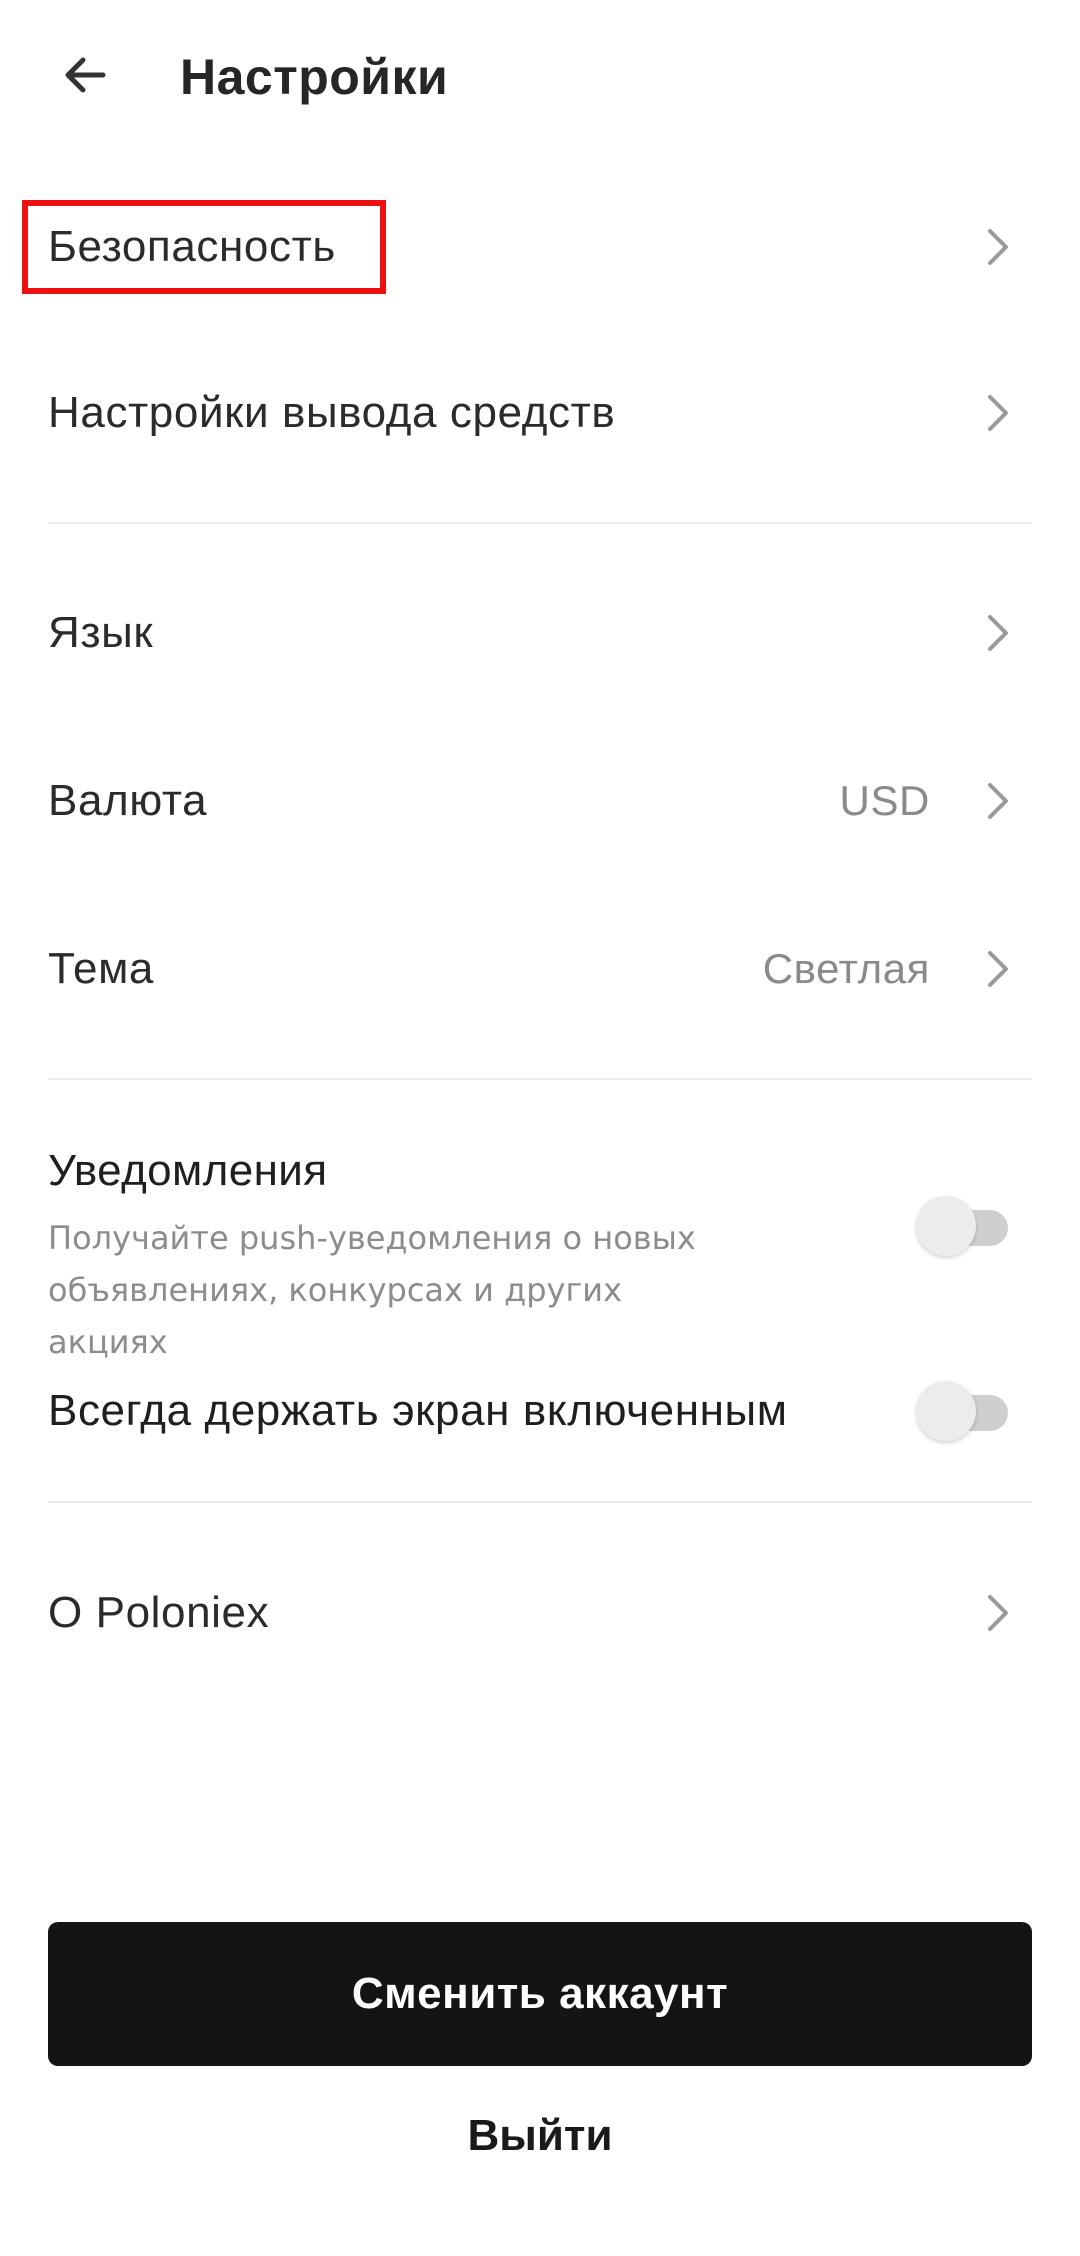 The height and width of the screenshot is (2256, 1080). What do you see at coordinates (846, 968) in the screenshot?
I see `theme-value: Светлая` at bounding box center [846, 968].